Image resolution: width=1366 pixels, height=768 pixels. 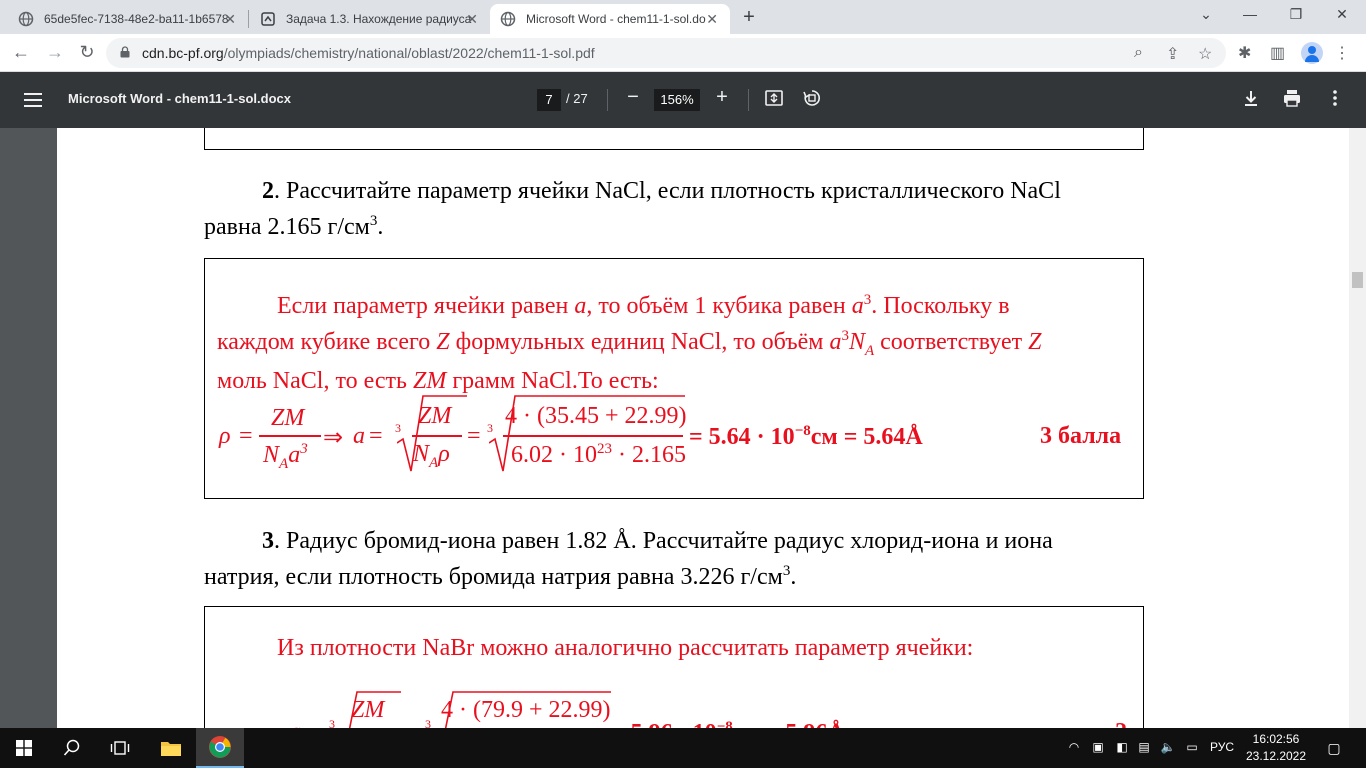 What do you see at coordinates (1098, 747) in the screenshot?
I see `network-icon: ▣` at bounding box center [1098, 747].